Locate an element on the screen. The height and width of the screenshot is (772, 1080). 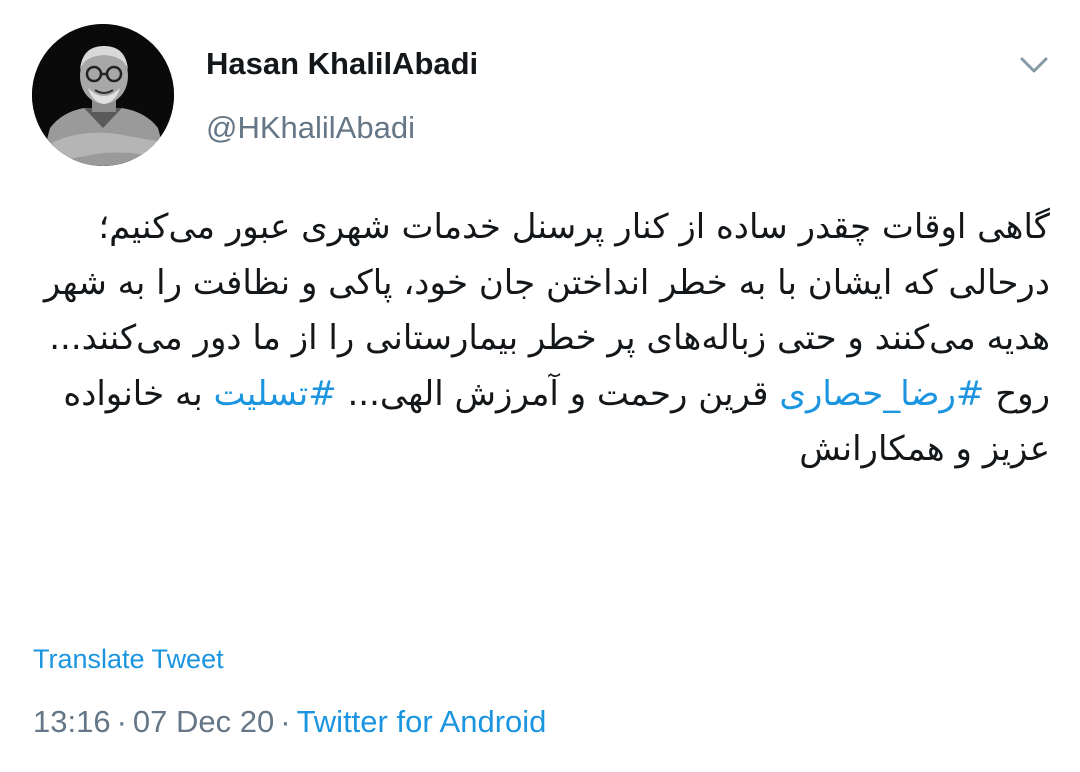
tweet-time: 13:16 is located at coordinates (72, 721).